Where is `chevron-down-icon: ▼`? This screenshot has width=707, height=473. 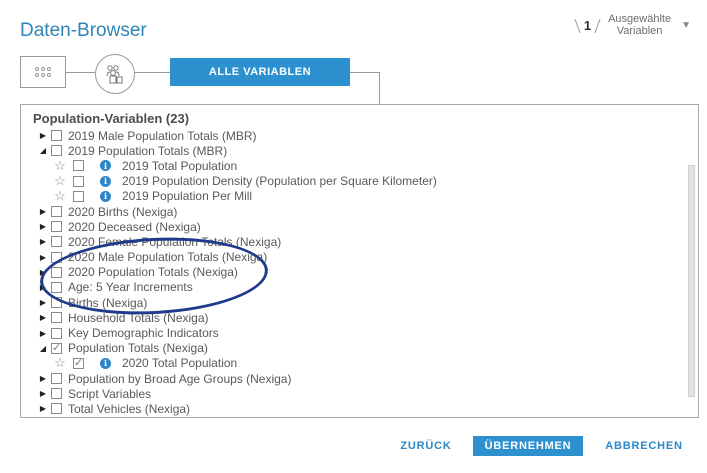 chevron-down-icon: ▼ is located at coordinates (686, 25).